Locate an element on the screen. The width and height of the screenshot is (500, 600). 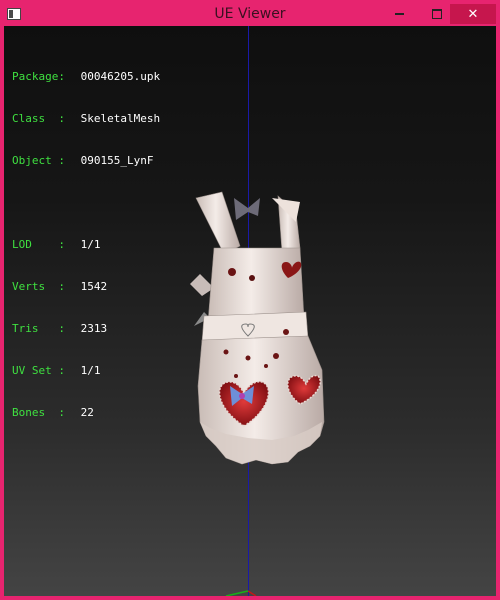
z-axis-line is located at coordinates (237, 593).